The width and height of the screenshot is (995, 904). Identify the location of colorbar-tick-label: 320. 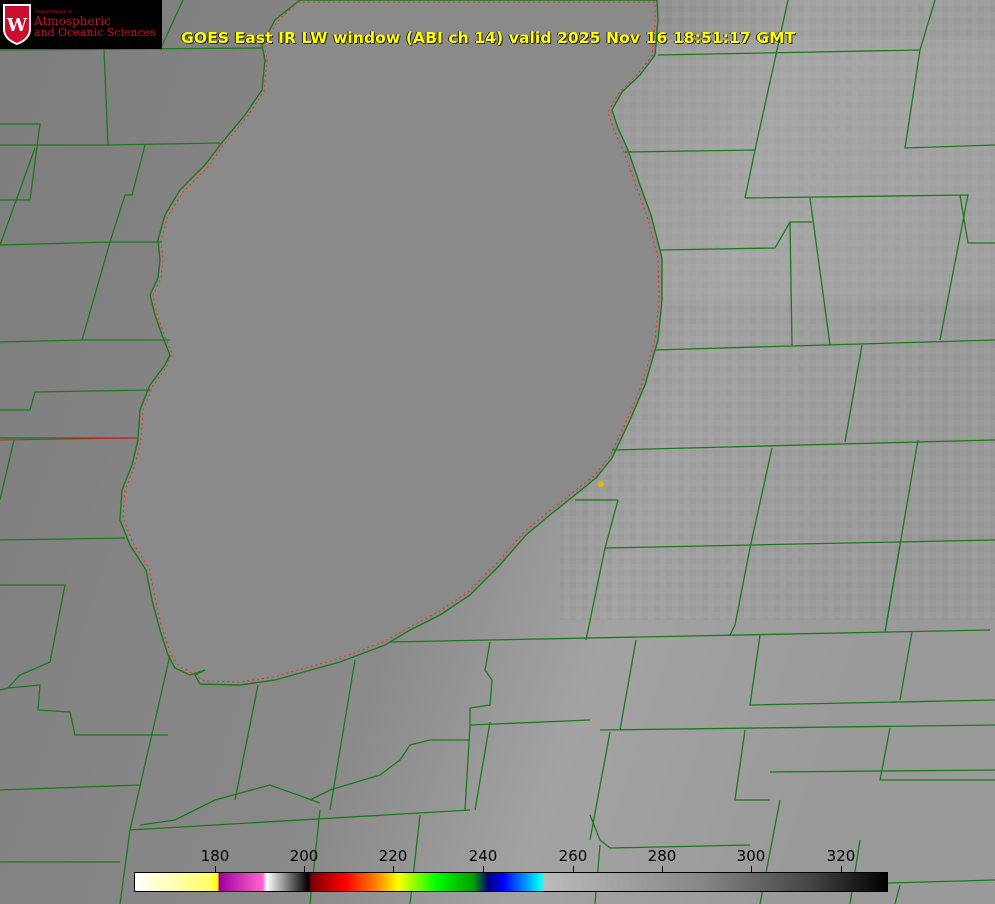
(841, 856).